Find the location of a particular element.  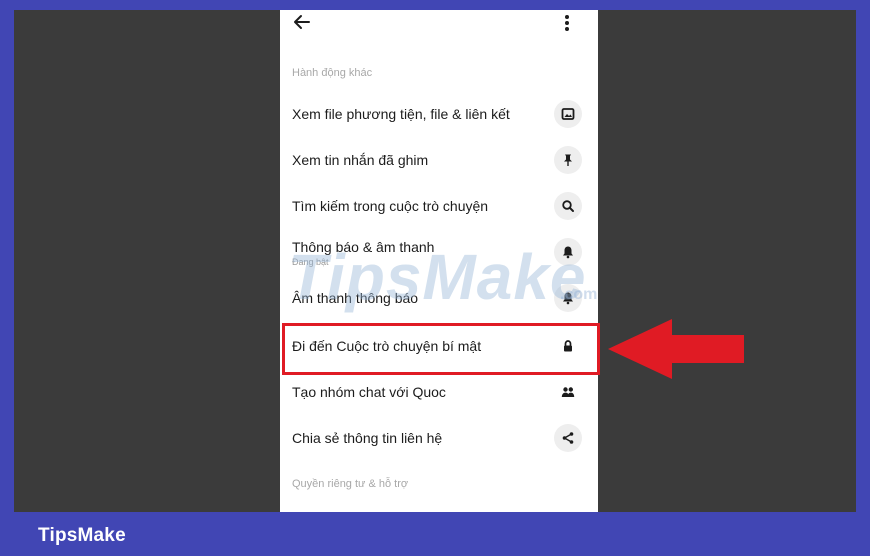

section-header-privacy: Quyền riêng tư & hỗ trợ is located at coordinates (350, 484).